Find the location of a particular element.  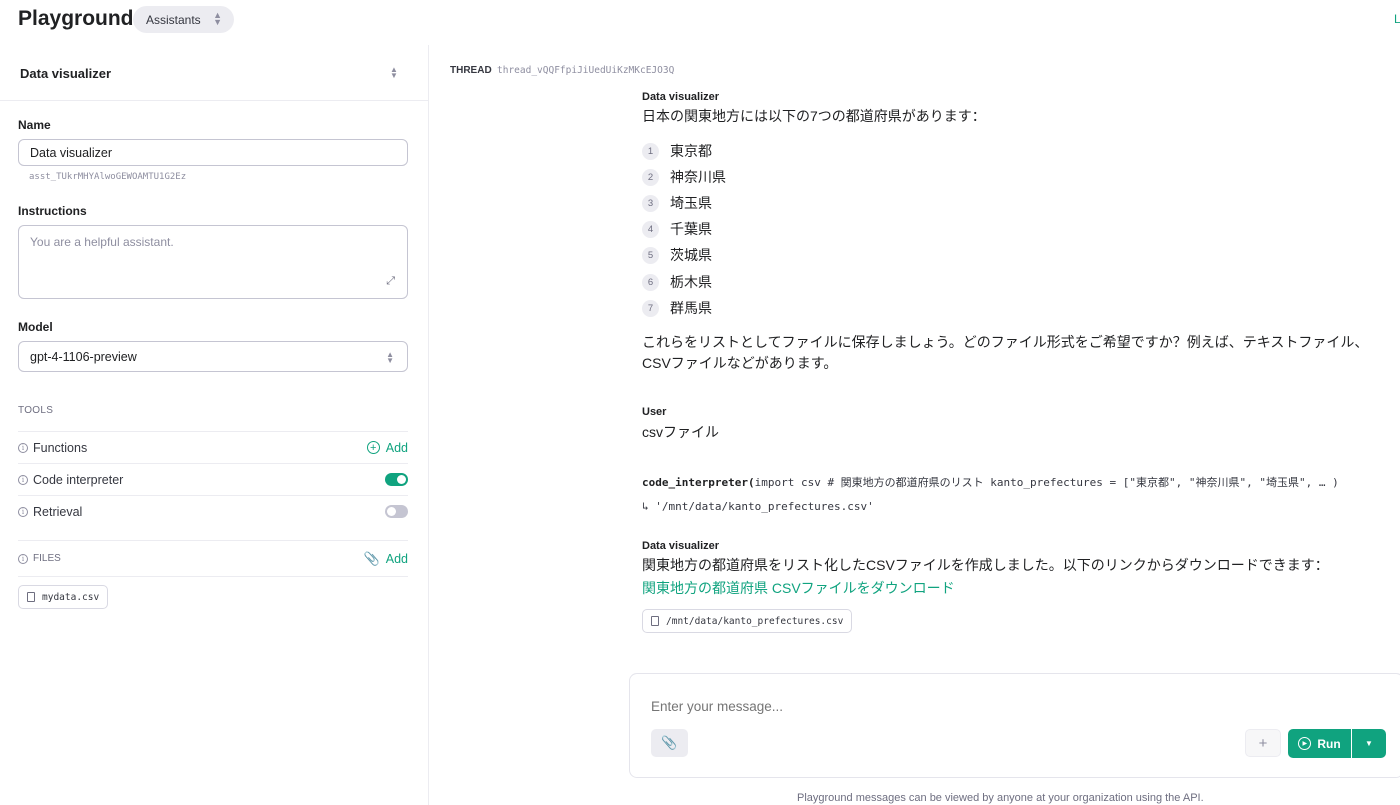

name-field: Data visualizer is located at coordinates (213, 152).